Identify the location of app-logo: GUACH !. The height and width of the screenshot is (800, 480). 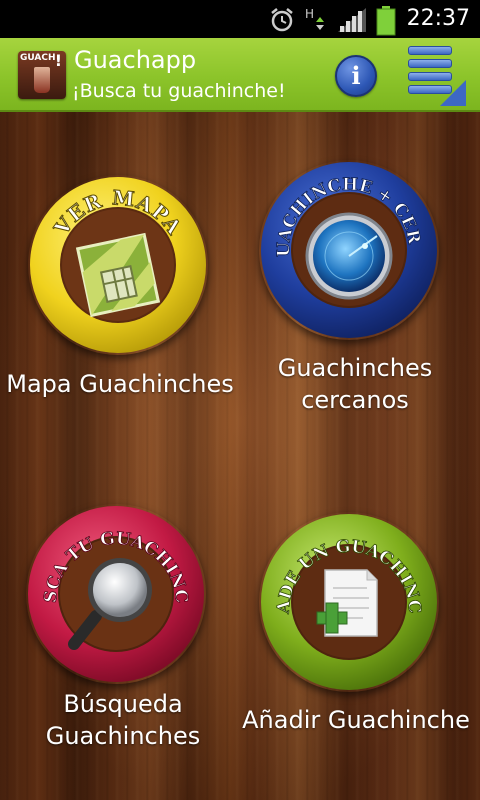
(42, 75).